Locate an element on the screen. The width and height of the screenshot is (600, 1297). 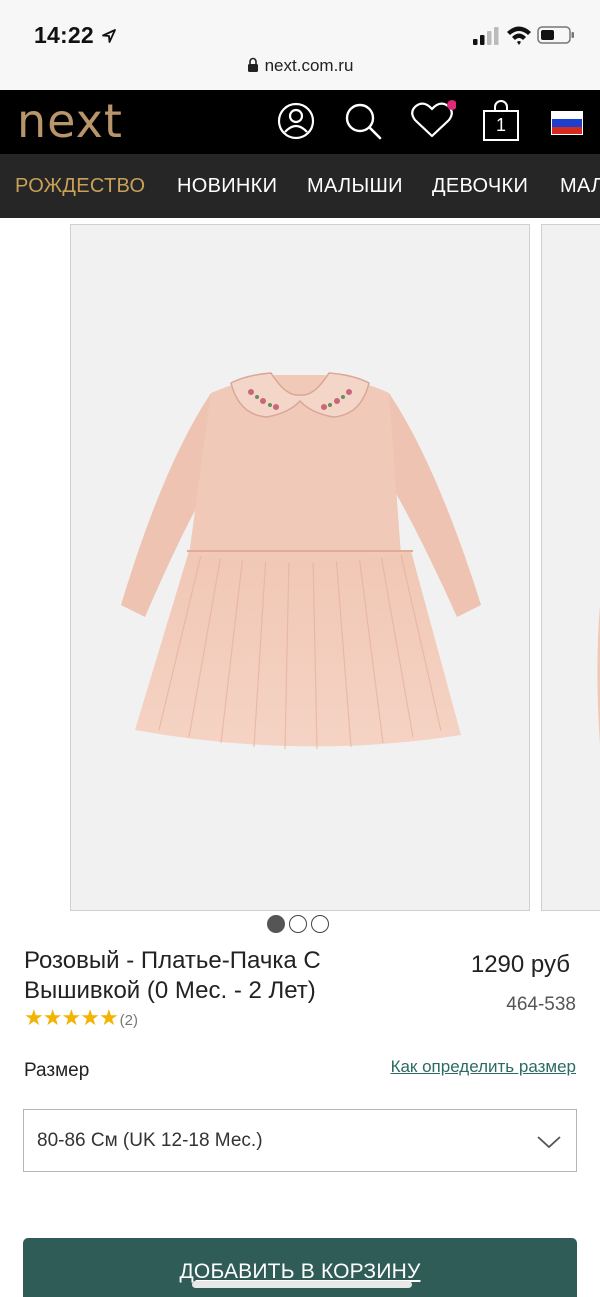
size-select: 80-86 См (UK 12-18 Мес.) is located at coordinates (300, 1140).